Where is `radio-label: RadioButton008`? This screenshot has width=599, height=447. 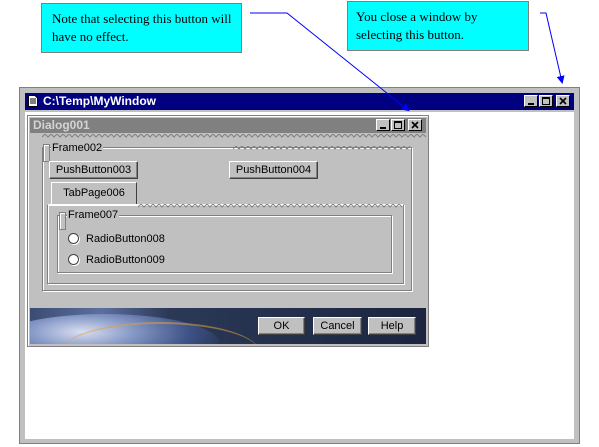 radio-label: RadioButton008 is located at coordinates (125, 239).